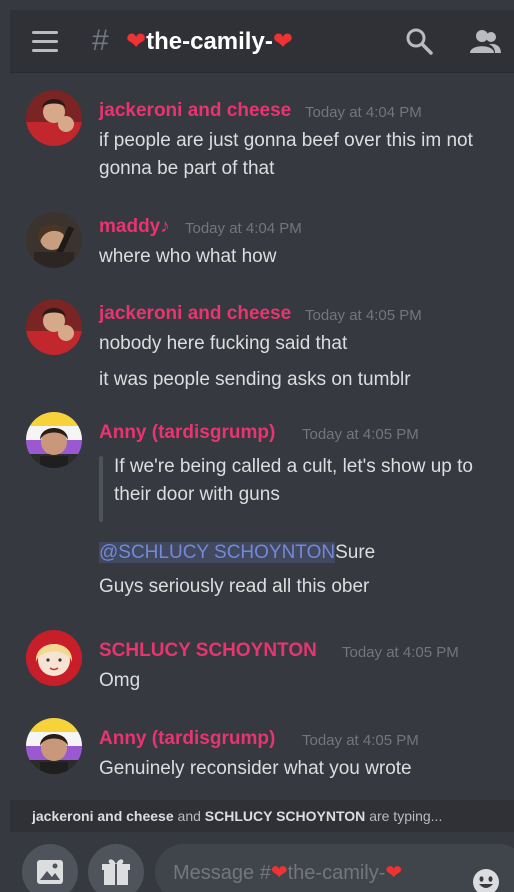  Describe the element at coordinates (285, 816) in the screenshot. I see `typing-user: SCHLUCY SCHOYNTON` at that location.